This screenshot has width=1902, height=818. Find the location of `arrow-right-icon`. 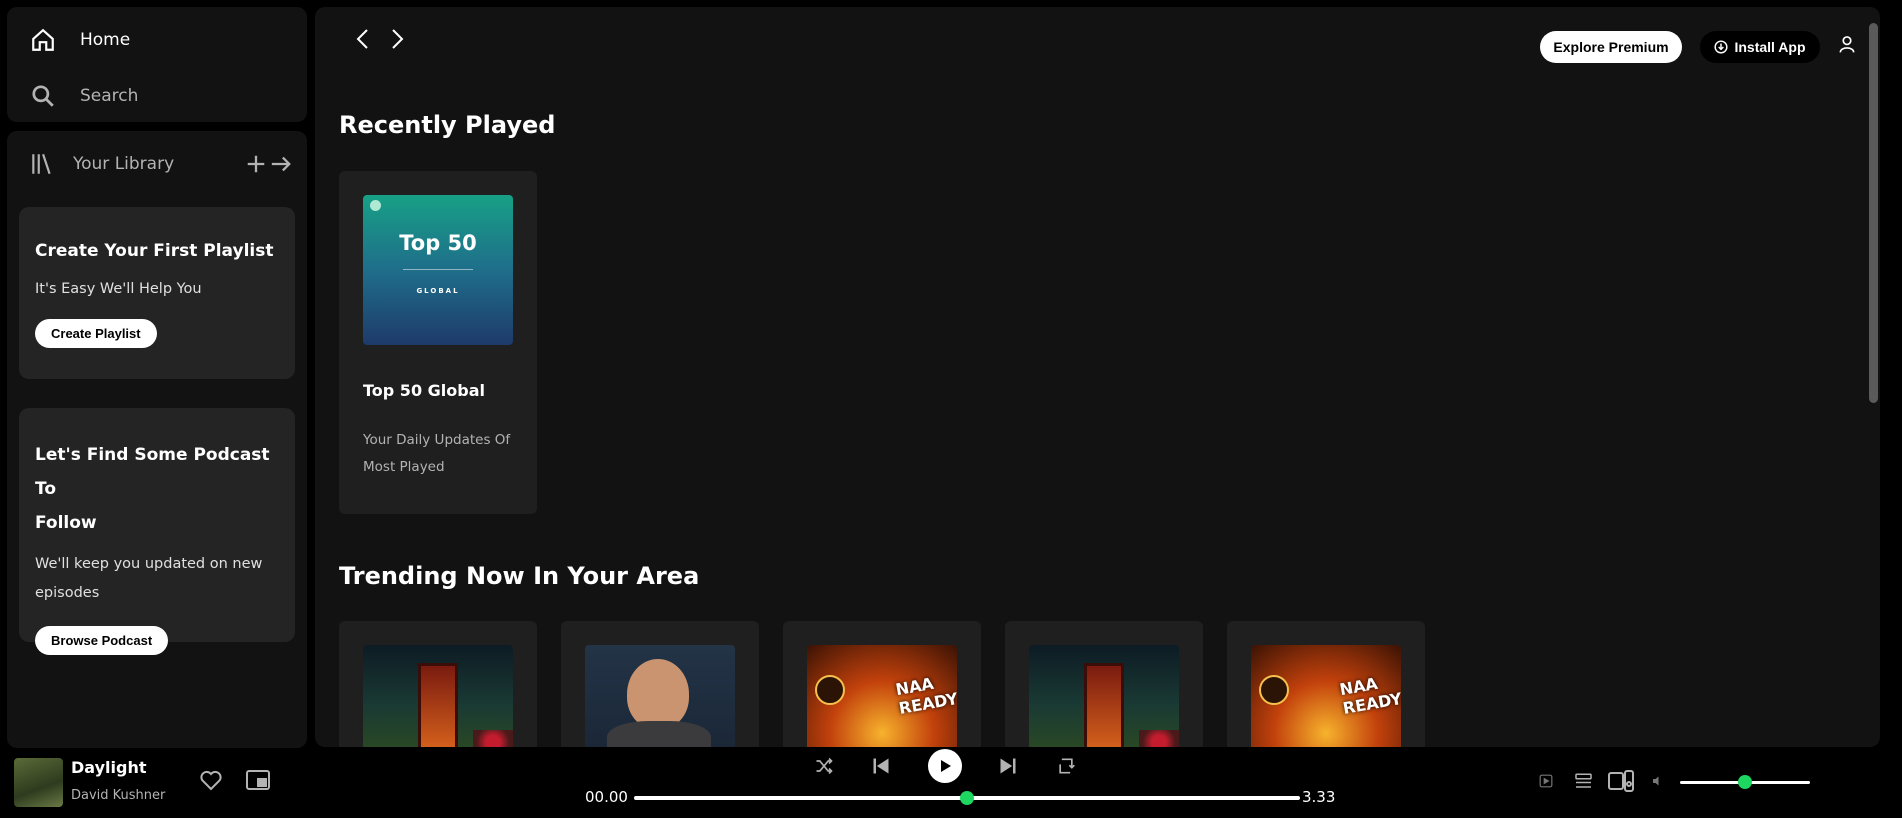

arrow-right-icon is located at coordinates (281, 164).